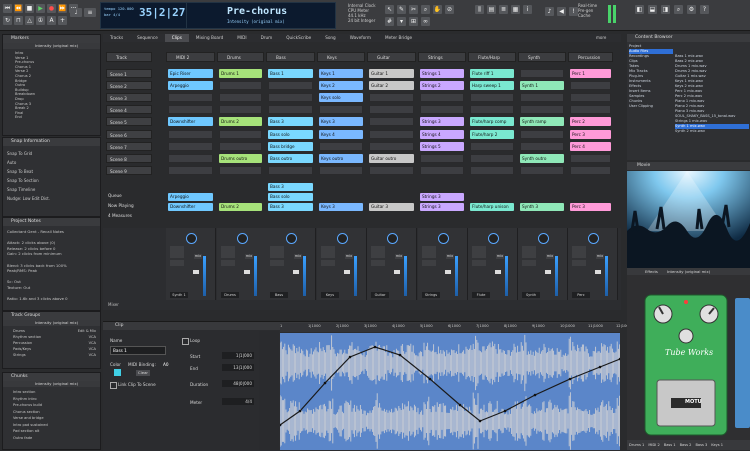 This screenshot has width=750, height=451. Describe the element at coordinates (290, 134) in the screenshot. I see `clip-cell: Bass solo` at that location.